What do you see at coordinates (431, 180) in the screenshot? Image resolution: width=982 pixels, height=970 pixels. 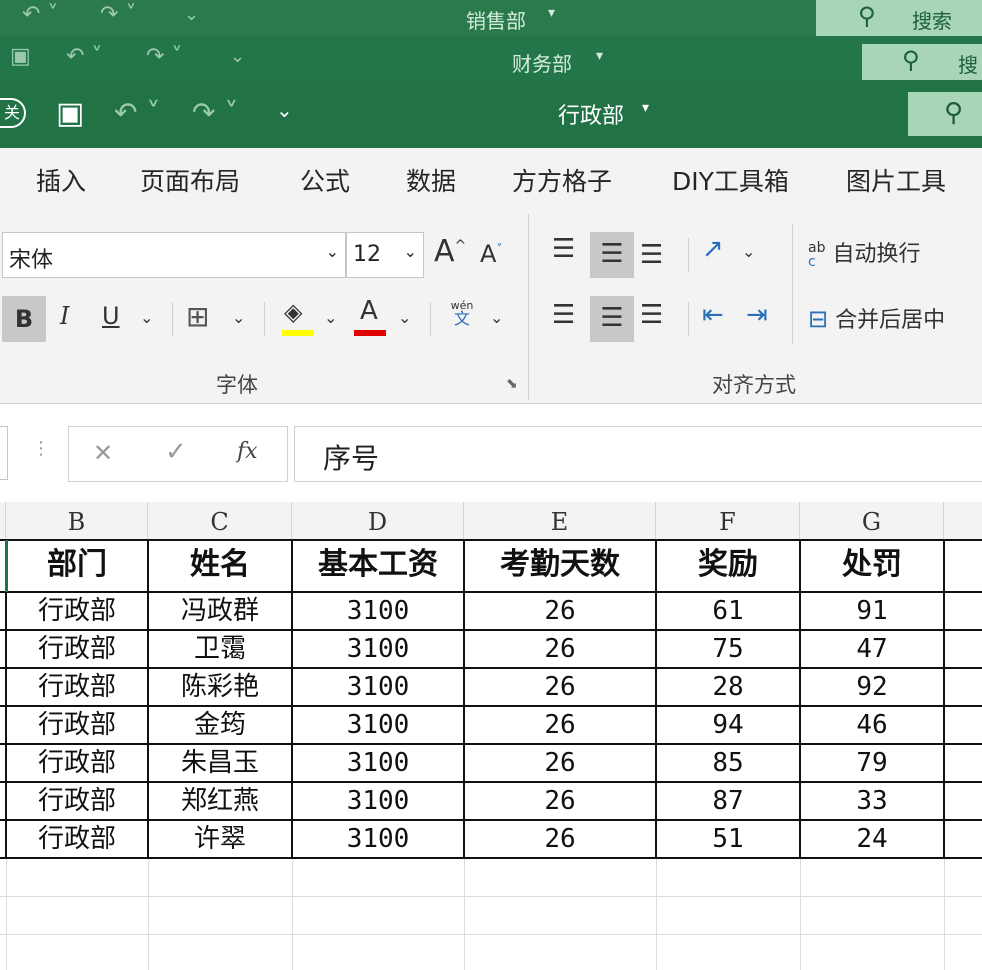 I see `tab-data: 数据` at bounding box center [431, 180].